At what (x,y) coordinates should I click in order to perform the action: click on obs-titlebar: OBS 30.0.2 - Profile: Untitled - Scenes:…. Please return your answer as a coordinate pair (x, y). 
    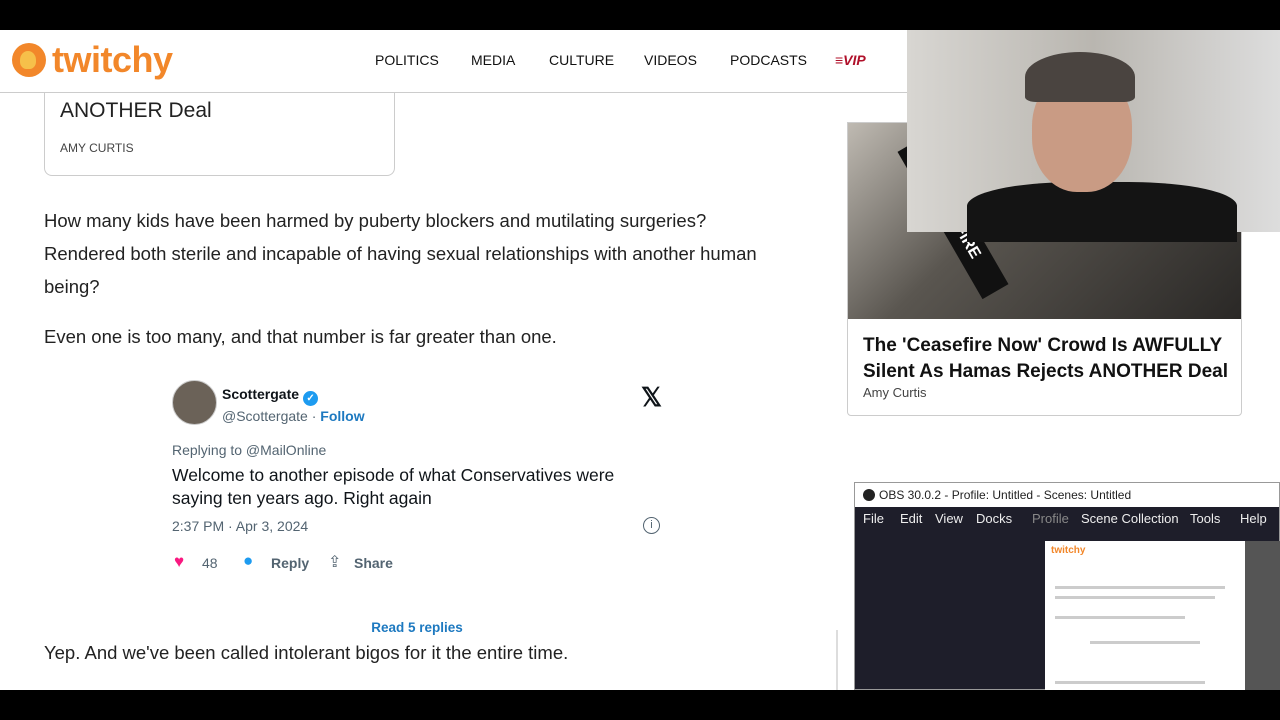
    Looking at the image, I should click on (1067, 495).